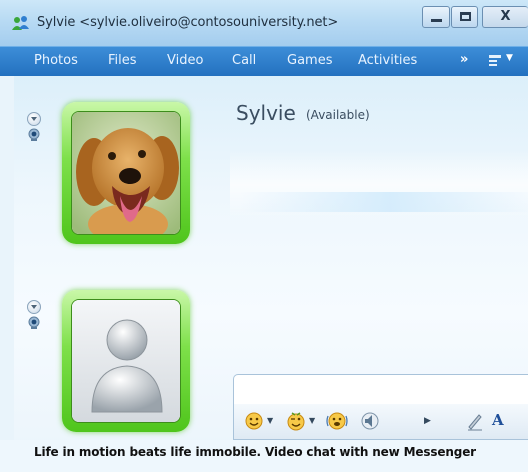 The width and height of the screenshot is (528, 472). I want to click on wink-dropdown-icon: ▼, so click(312, 420).